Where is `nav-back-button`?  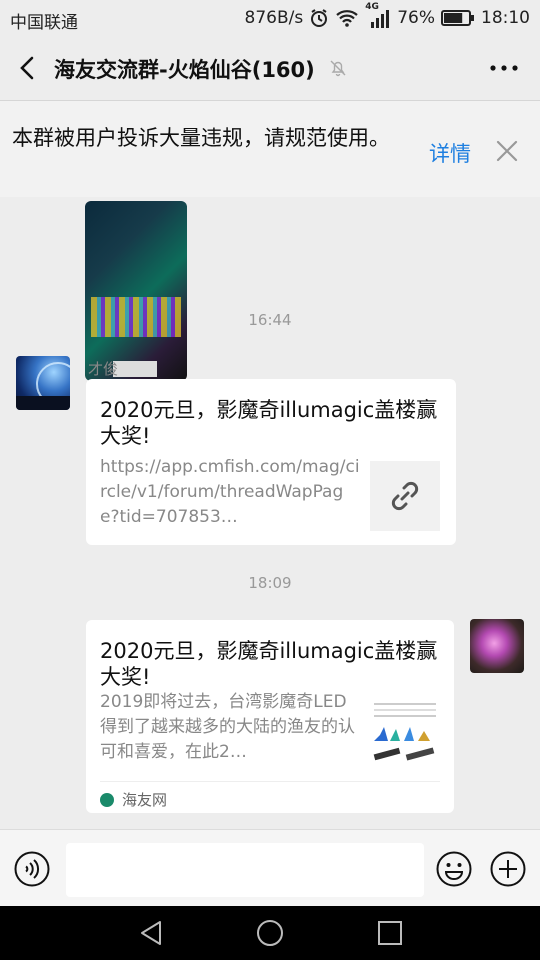 nav-back-button is located at coordinates (151, 933).